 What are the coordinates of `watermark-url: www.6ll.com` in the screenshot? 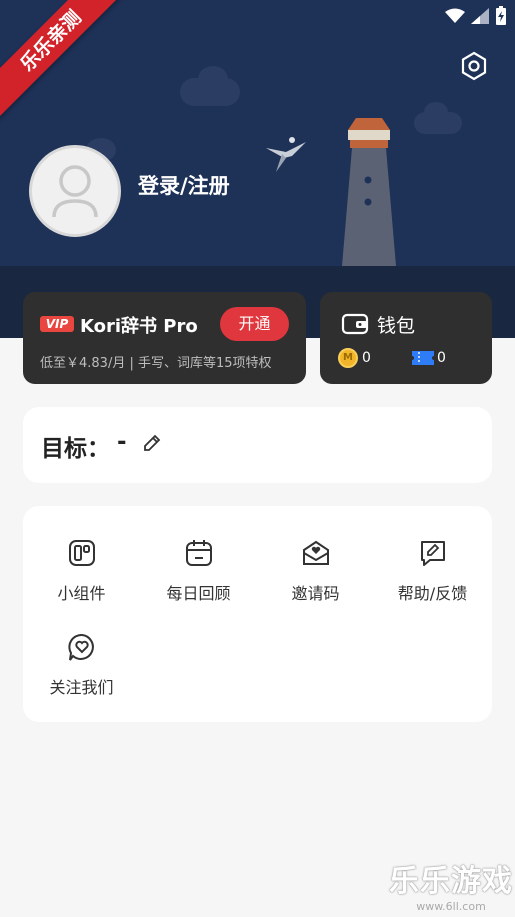 It's located at (451, 906).